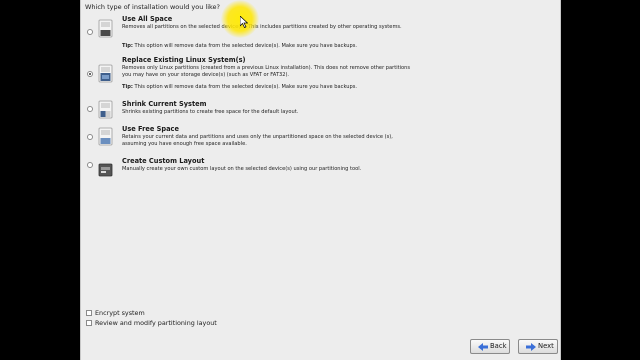 Image resolution: width=640 pixels, height=360 pixels. I want to click on radio-use-free-space, so click(90, 137).